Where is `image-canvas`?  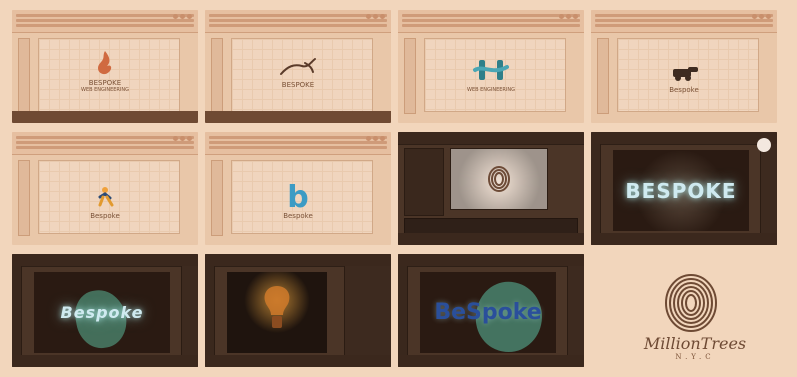
image-canvas is located at coordinates (277, 312).